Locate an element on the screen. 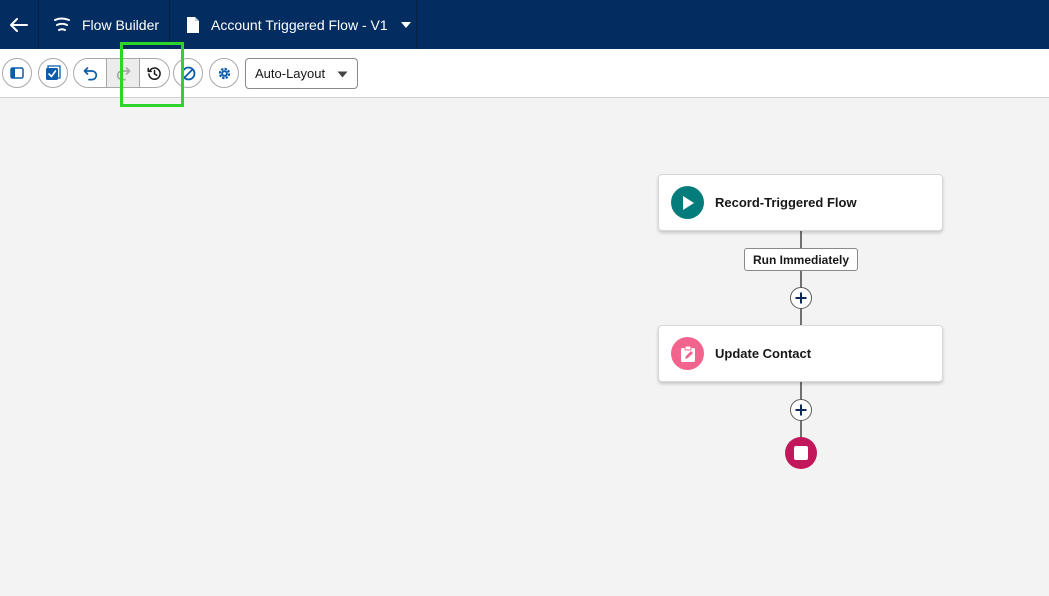  app-header: Flow Builder Account Triggered Flow - V1 is located at coordinates (524, 24).